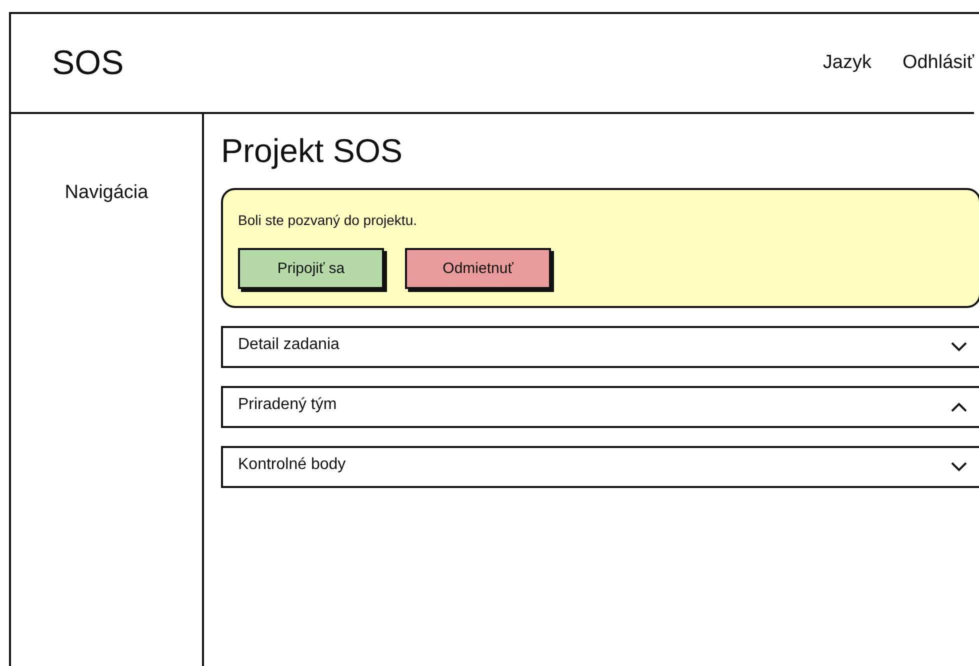 The image size is (979, 666). I want to click on section-title: Priradený tým, so click(288, 405).